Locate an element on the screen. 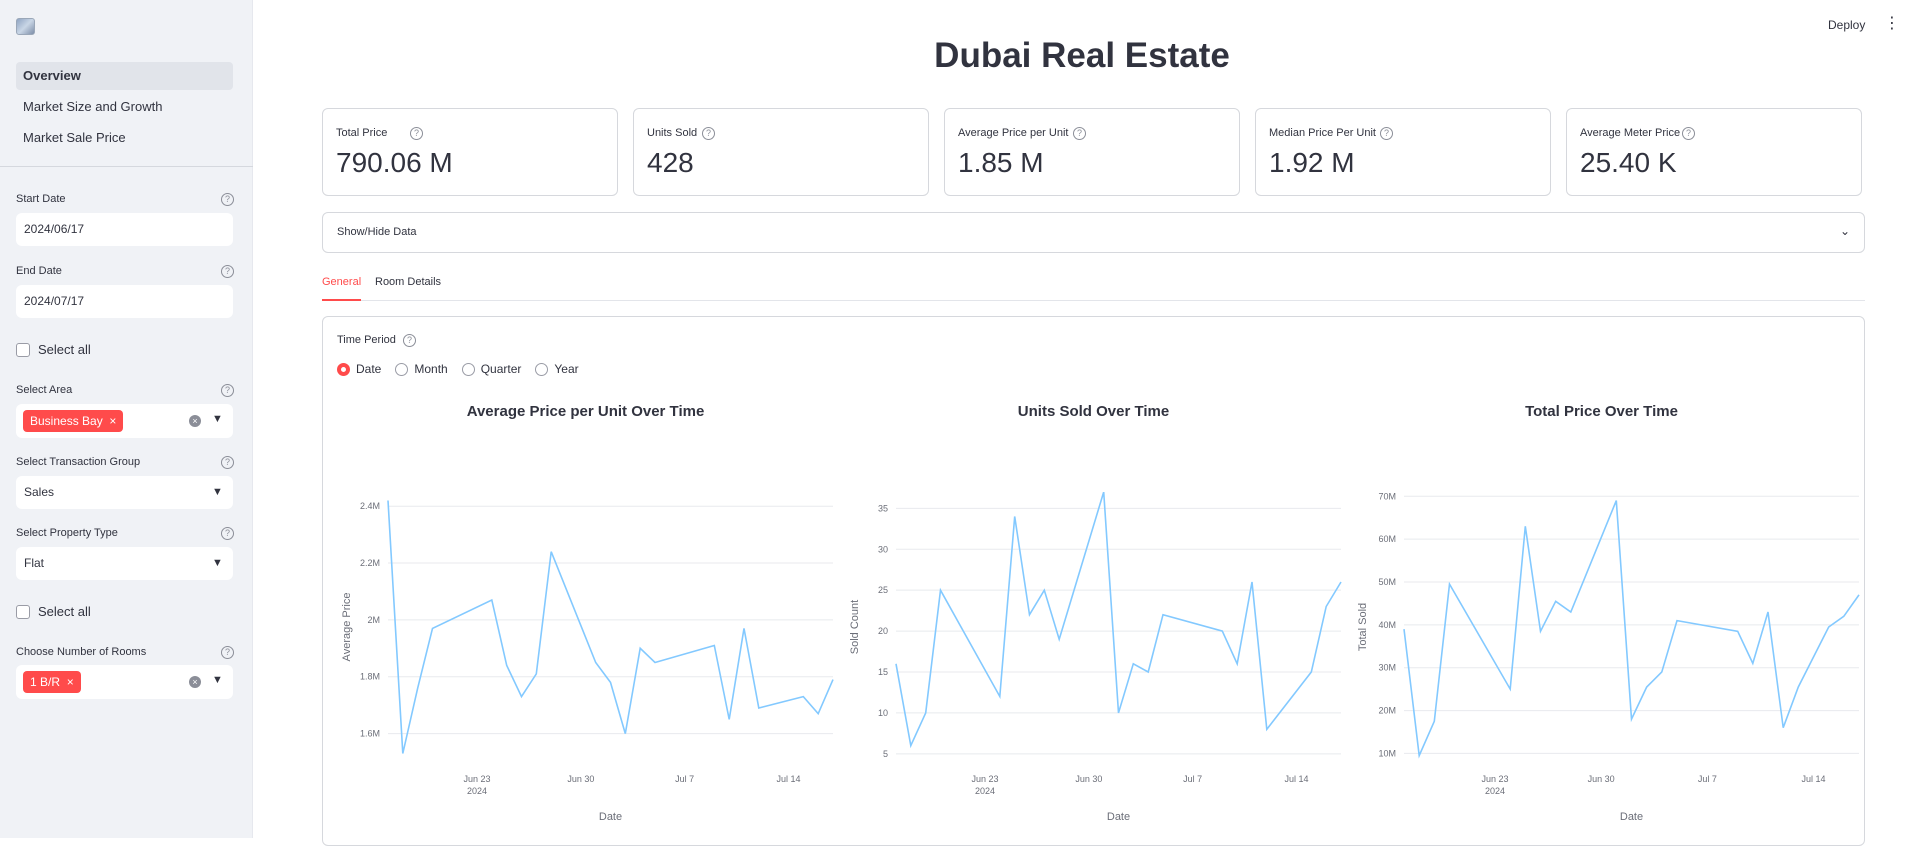  y-tick-label: 20M is located at coordinates (1387, 711).